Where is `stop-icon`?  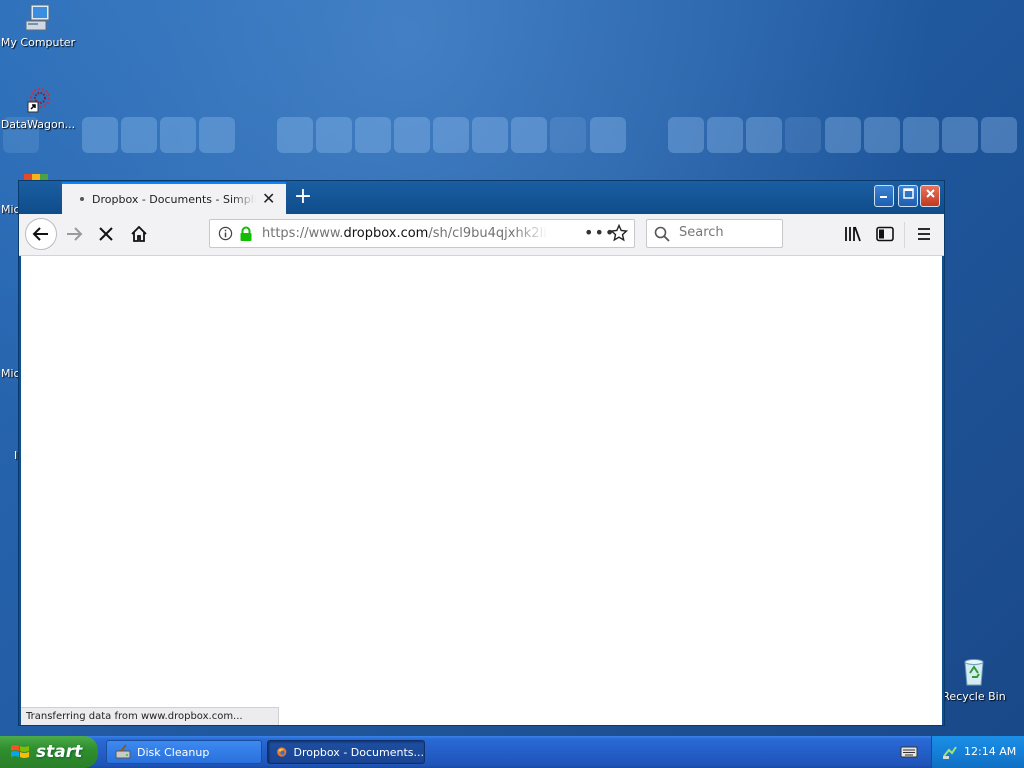 stop-icon is located at coordinates (106, 234).